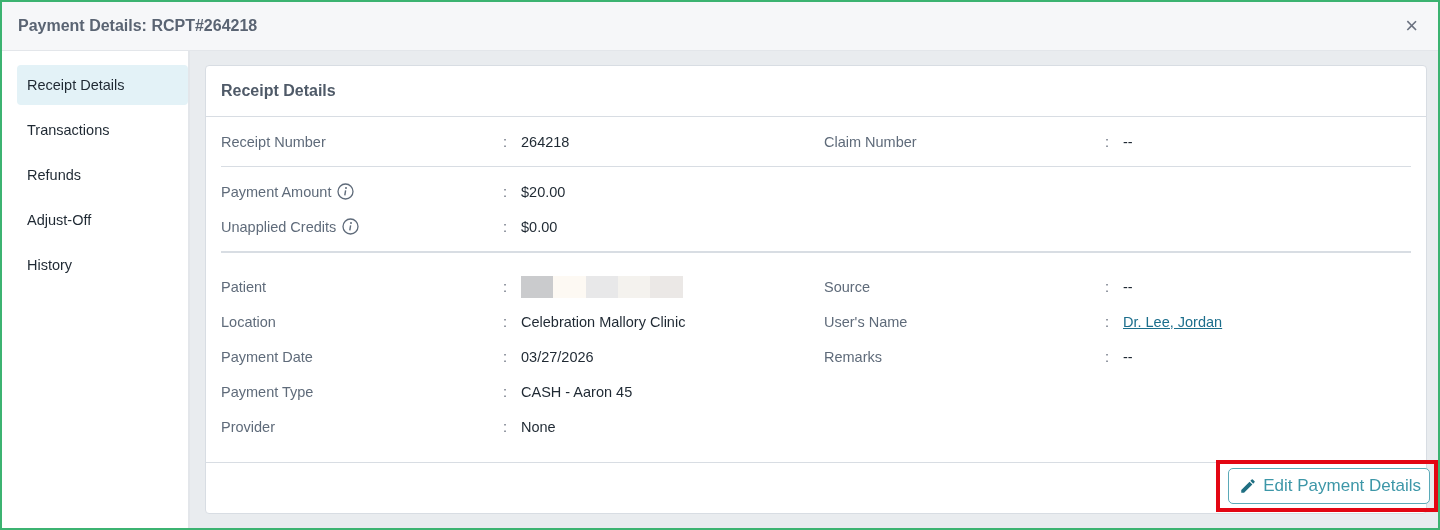  Describe the element at coordinates (1248, 486) in the screenshot. I see `pencil-icon` at that location.